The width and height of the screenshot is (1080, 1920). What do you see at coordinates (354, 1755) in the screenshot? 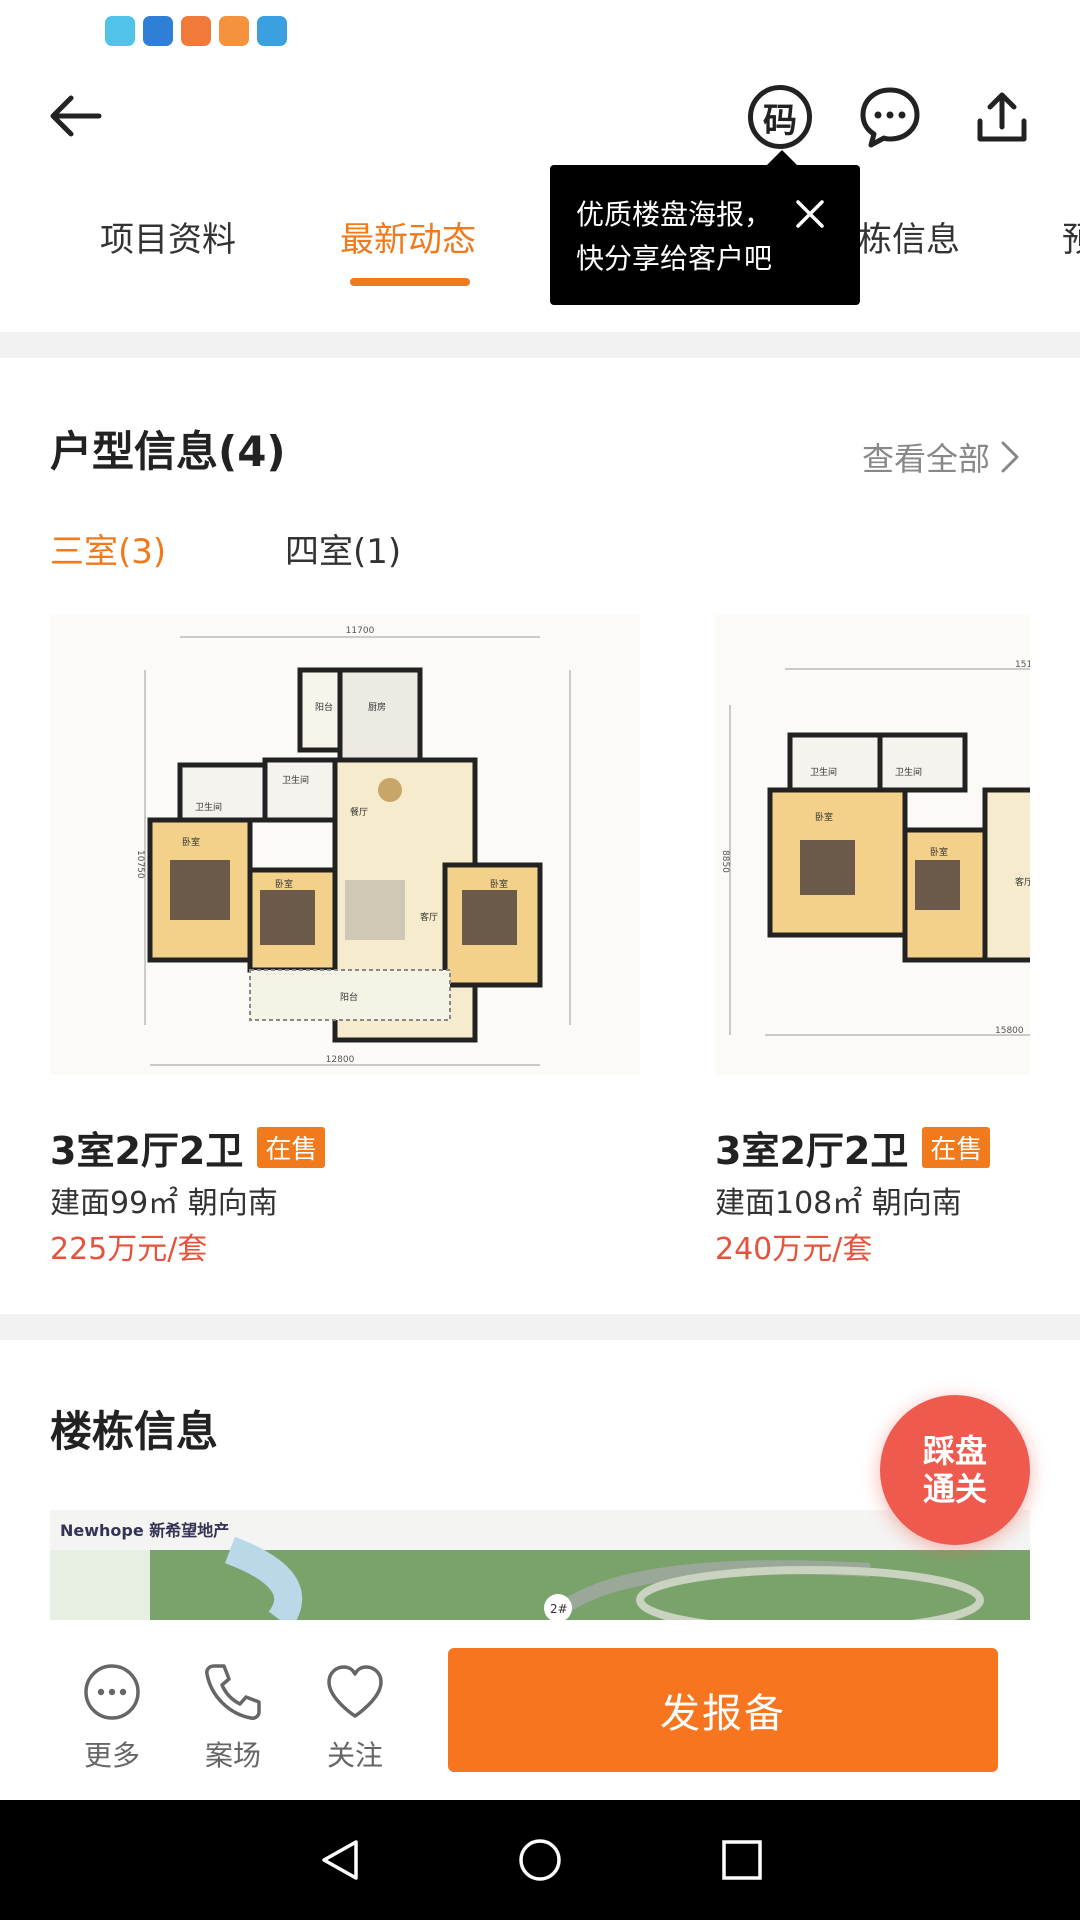
I see `follow-label: 关注` at bounding box center [354, 1755].